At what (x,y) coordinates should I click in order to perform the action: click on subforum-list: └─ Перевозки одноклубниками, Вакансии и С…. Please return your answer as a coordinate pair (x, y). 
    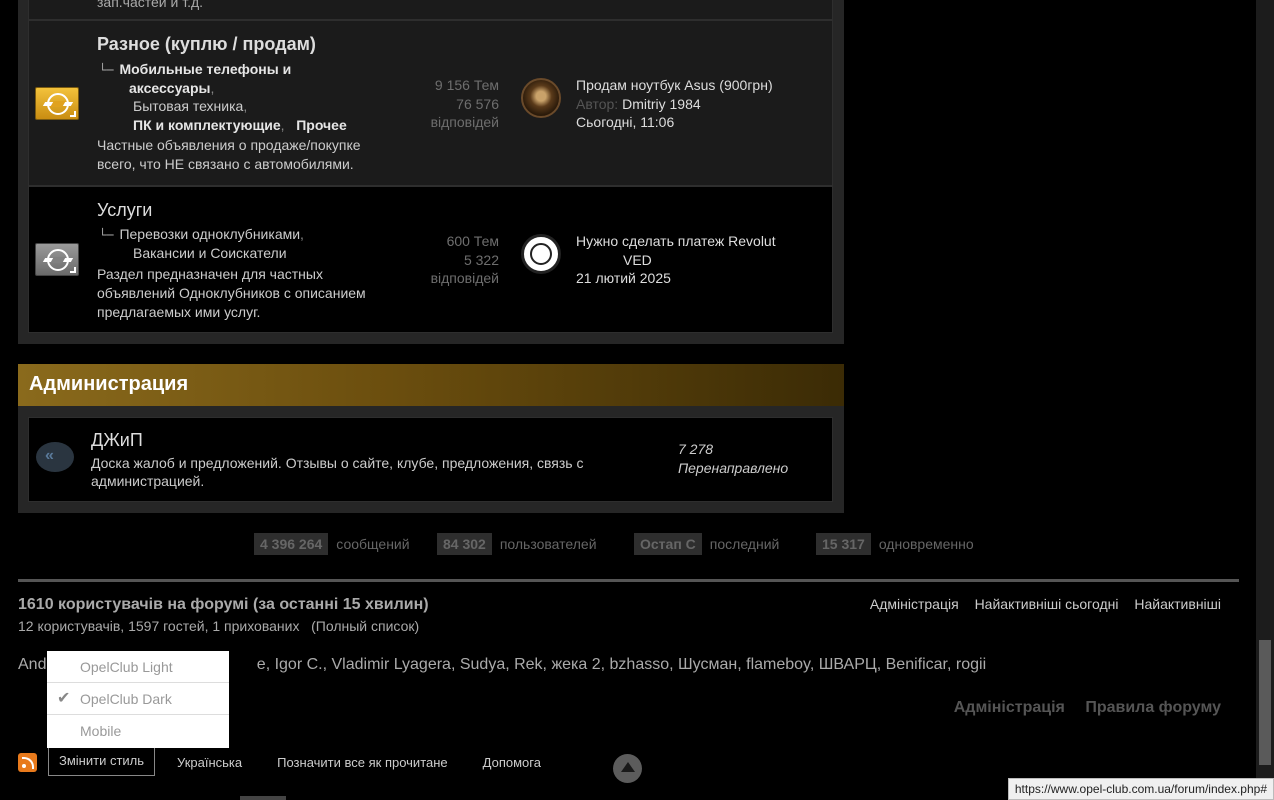
    Looking at the image, I should click on (201, 243).